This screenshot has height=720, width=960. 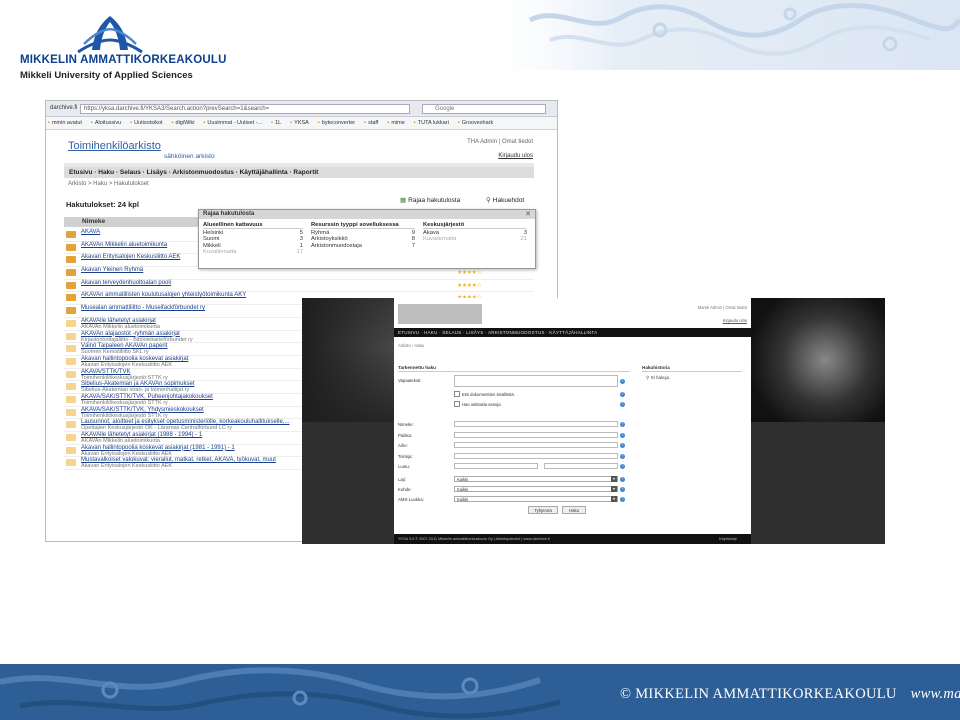 I want to click on site-logo-placeholder, so click(x=440, y=314).